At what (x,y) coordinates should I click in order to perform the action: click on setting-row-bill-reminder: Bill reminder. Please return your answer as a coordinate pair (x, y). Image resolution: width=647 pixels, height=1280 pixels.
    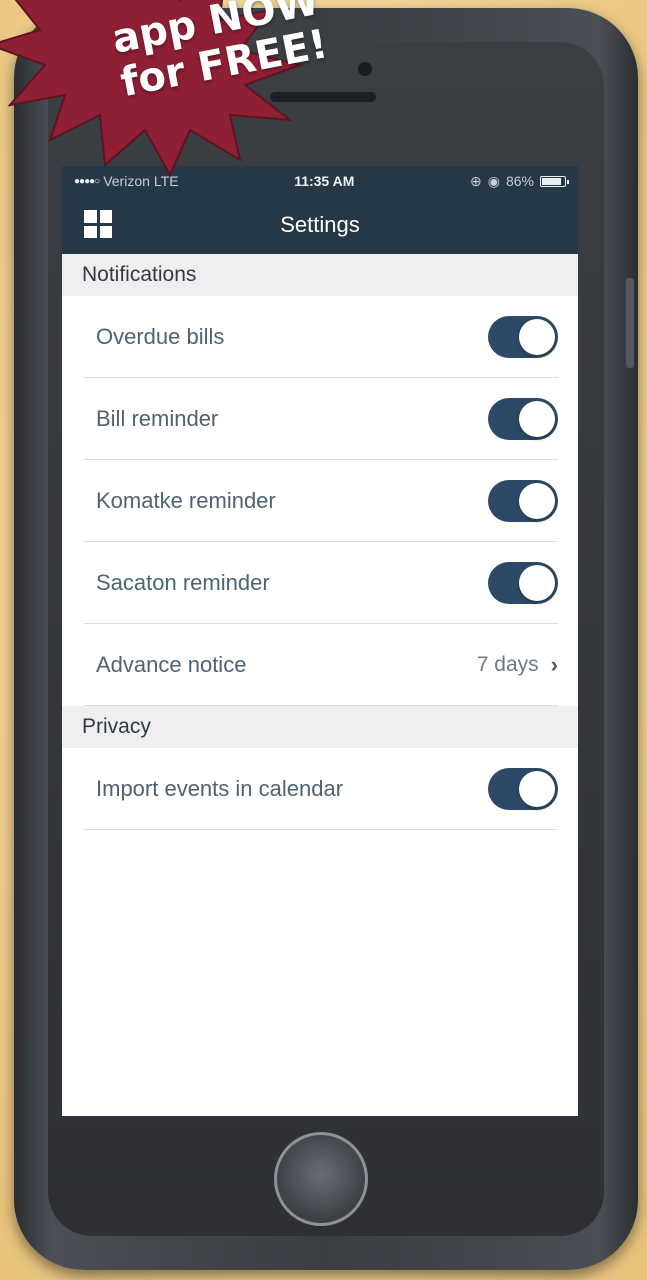
    Looking at the image, I should click on (320, 419).